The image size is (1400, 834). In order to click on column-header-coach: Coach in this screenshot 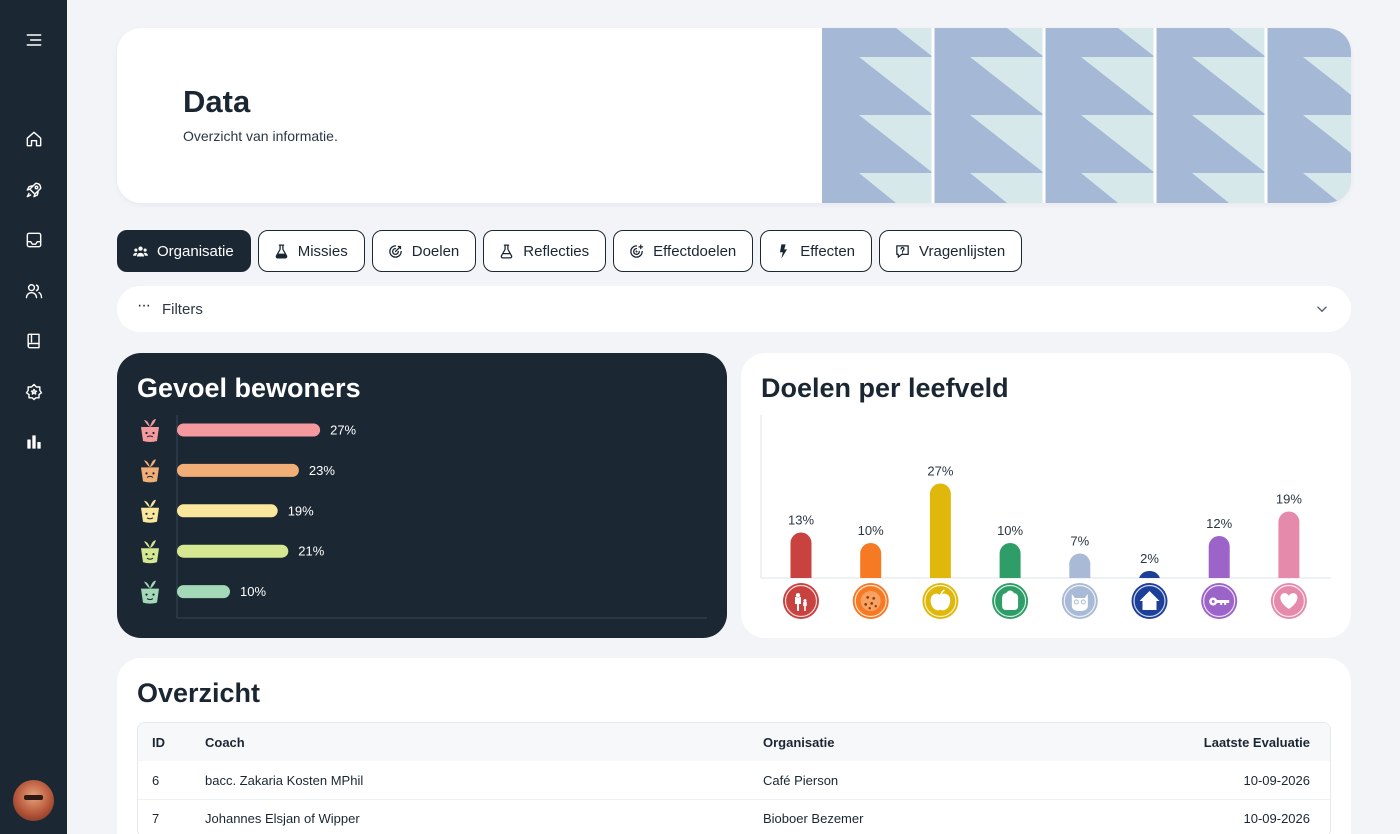, I will do `click(484, 742)`.